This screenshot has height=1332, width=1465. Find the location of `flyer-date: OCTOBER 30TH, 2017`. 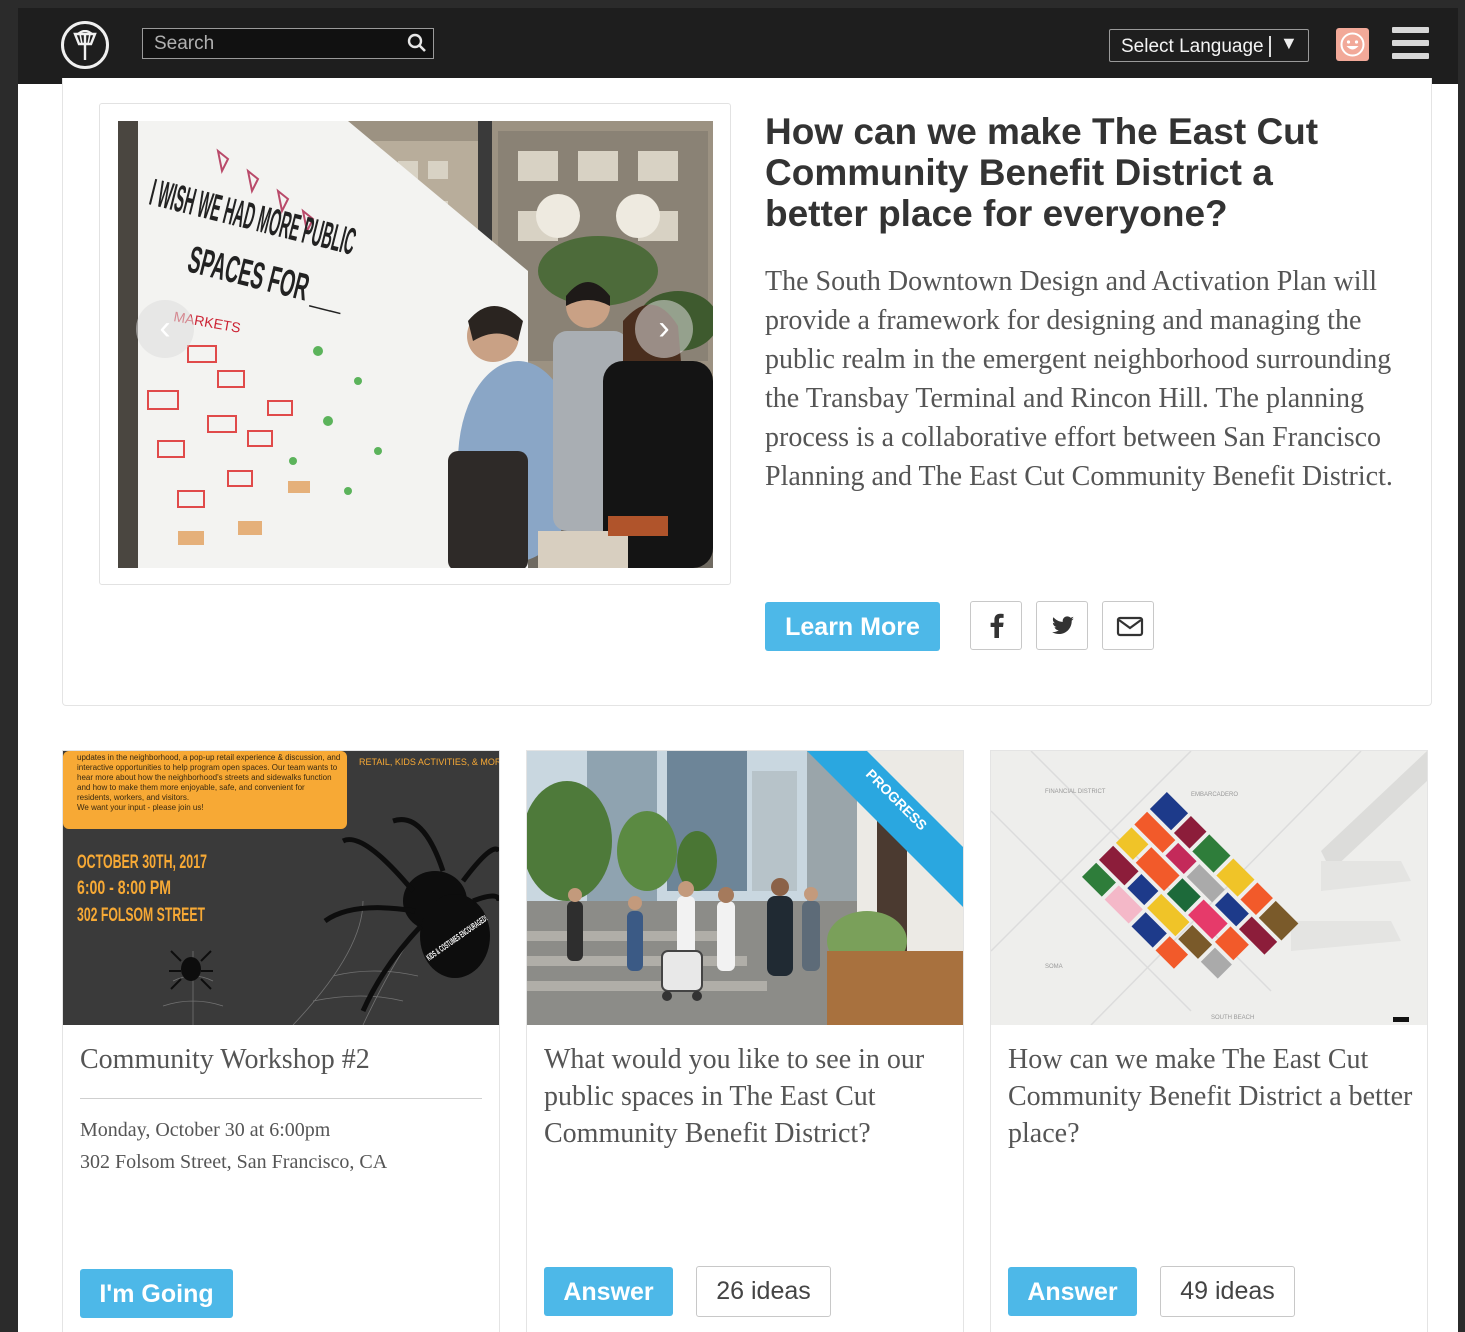

flyer-date: OCTOBER 30TH, 2017 is located at coordinates (142, 862).